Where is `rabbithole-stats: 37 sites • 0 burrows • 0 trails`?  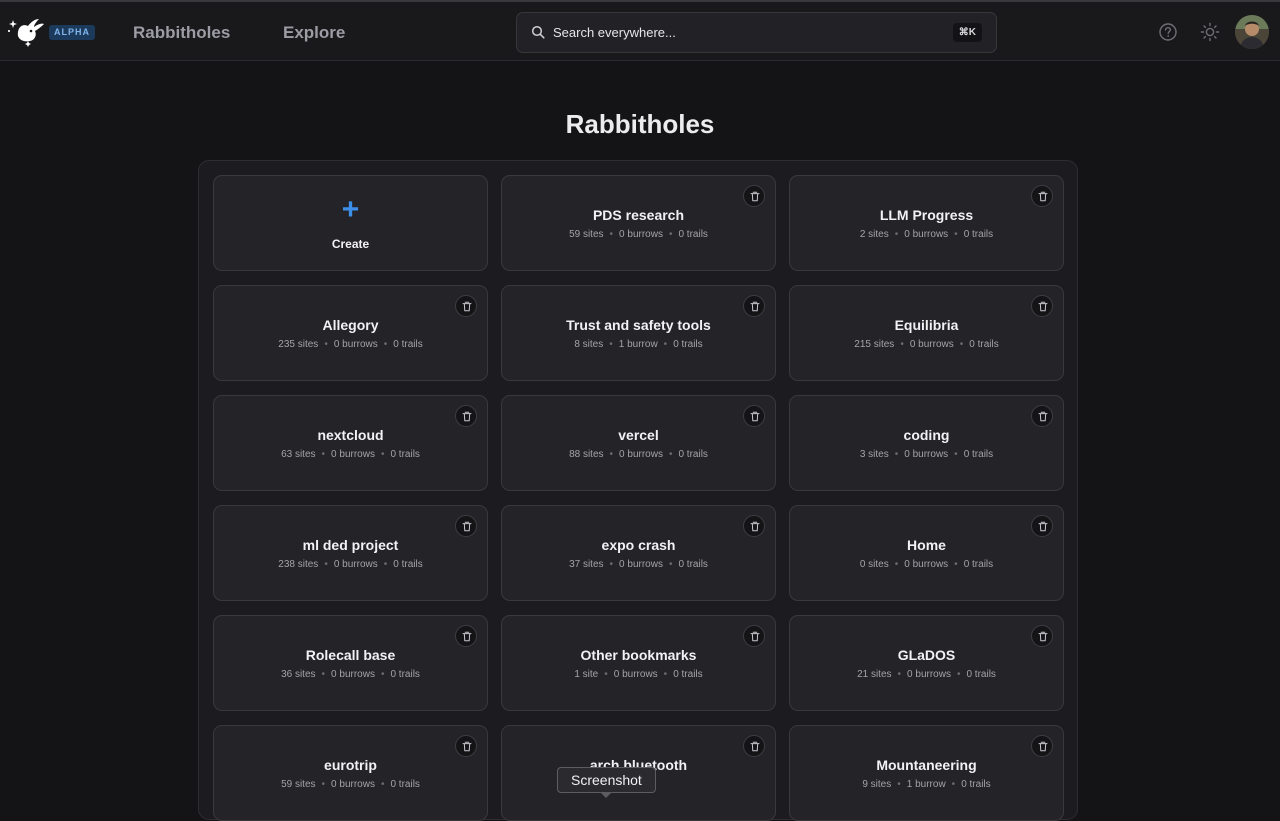
rabbithole-stats: 37 sites • 0 burrows • 0 trails is located at coordinates (638, 564).